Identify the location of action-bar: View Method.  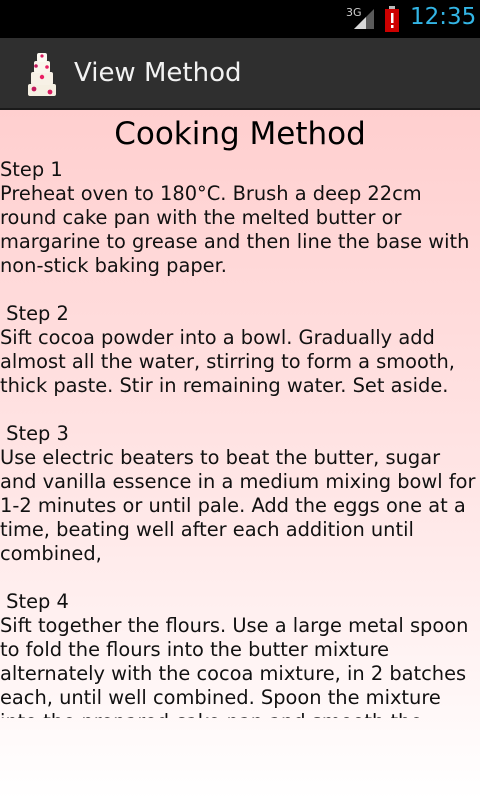
(240, 74).